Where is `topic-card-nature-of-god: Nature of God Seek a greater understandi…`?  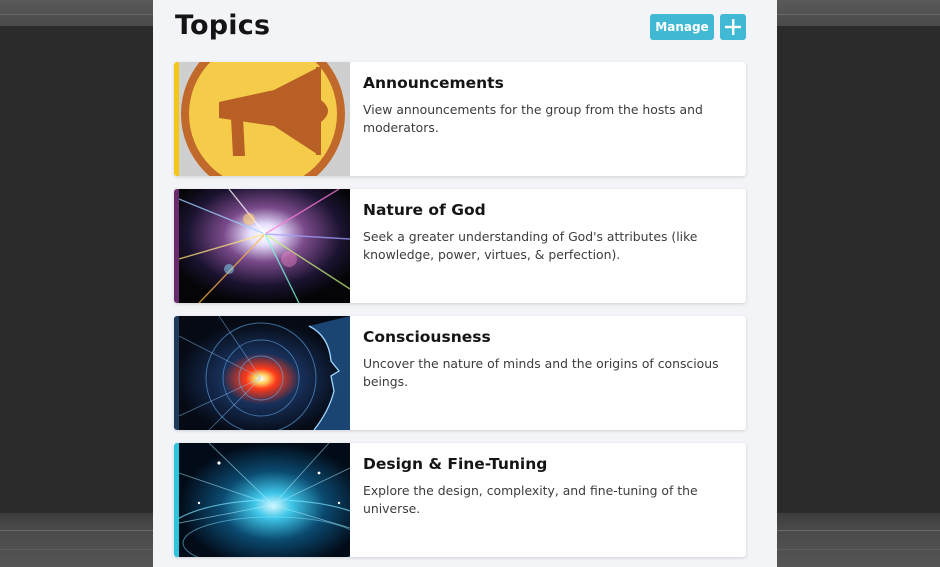
topic-card-nature-of-god: Nature of God Seek a greater understandi… is located at coordinates (460, 246).